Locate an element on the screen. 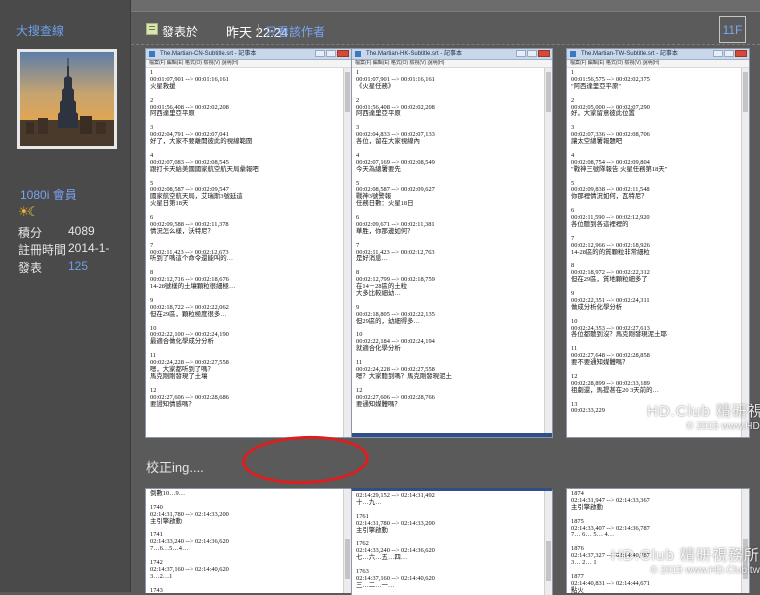 Image resolution: width=760 pixels, height=595 pixels. author-avatar is located at coordinates (67, 99).